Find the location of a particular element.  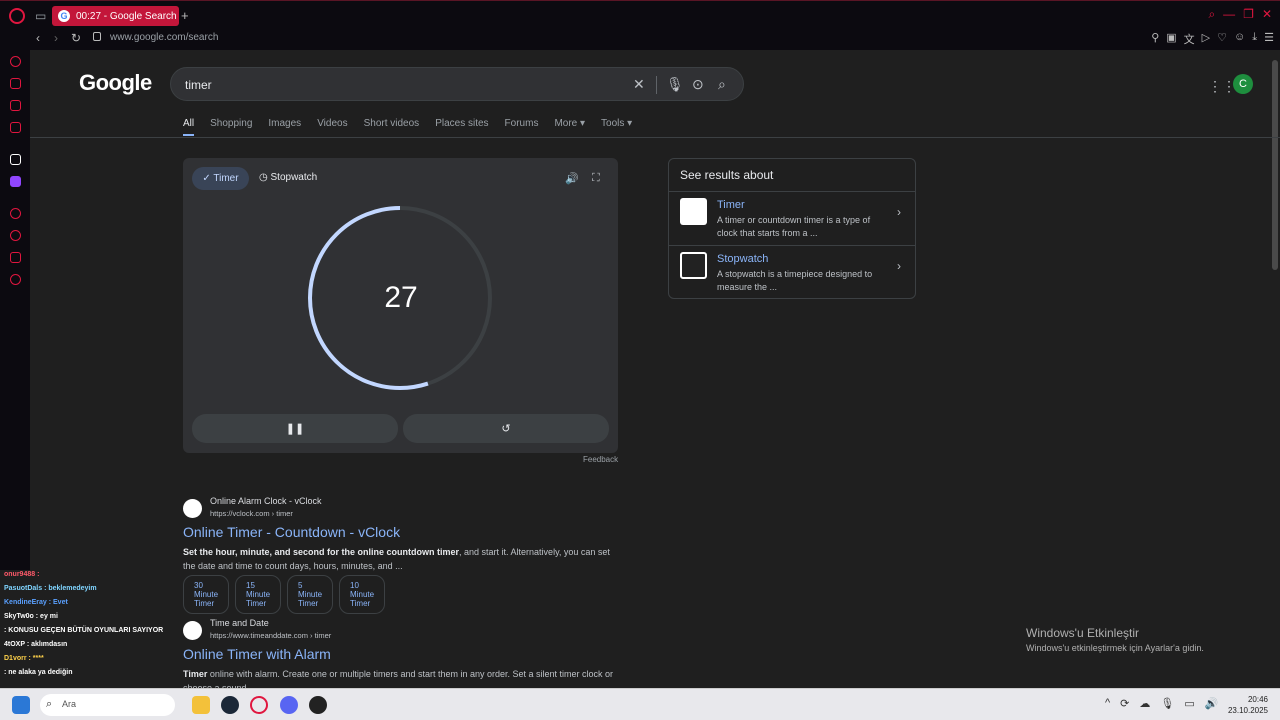

tab-shopping: Shopping is located at coordinates (231, 127).